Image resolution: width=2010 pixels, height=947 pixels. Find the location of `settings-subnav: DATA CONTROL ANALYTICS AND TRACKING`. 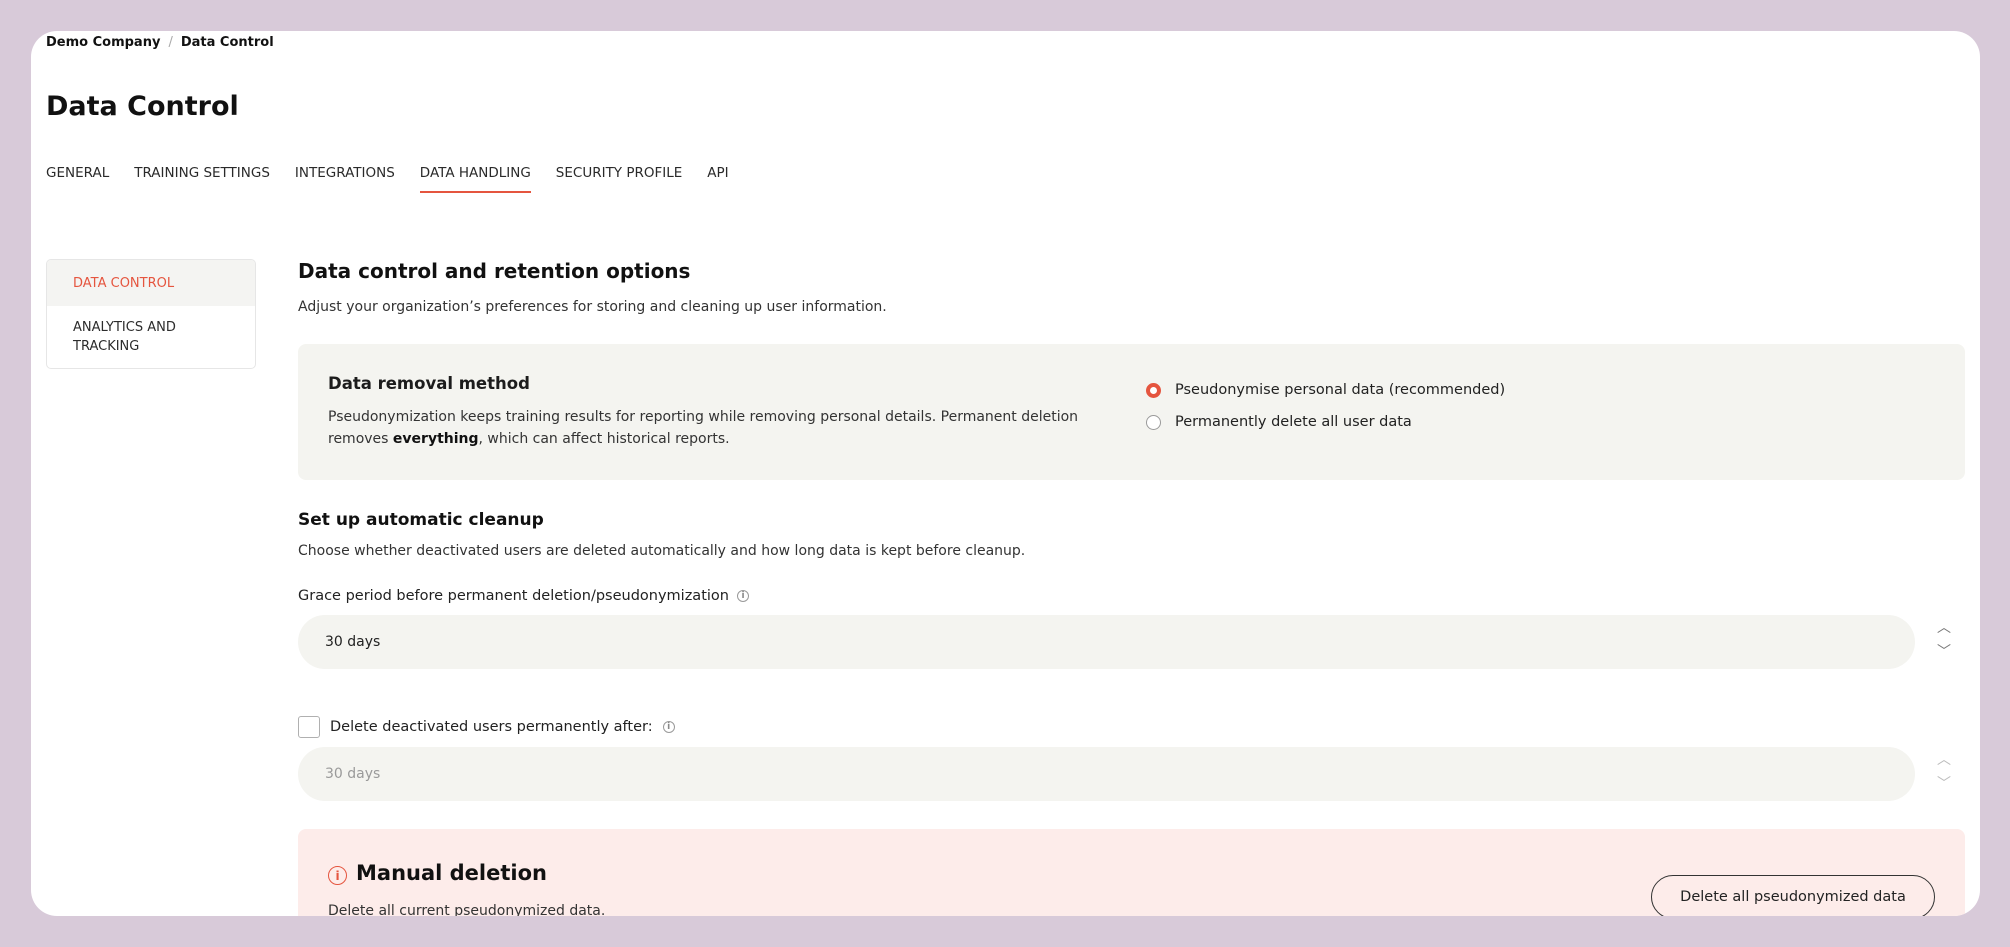

settings-subnav: DATA CONTROL ANALYTICS AND TRACKING is located at coordinates (151, 314).